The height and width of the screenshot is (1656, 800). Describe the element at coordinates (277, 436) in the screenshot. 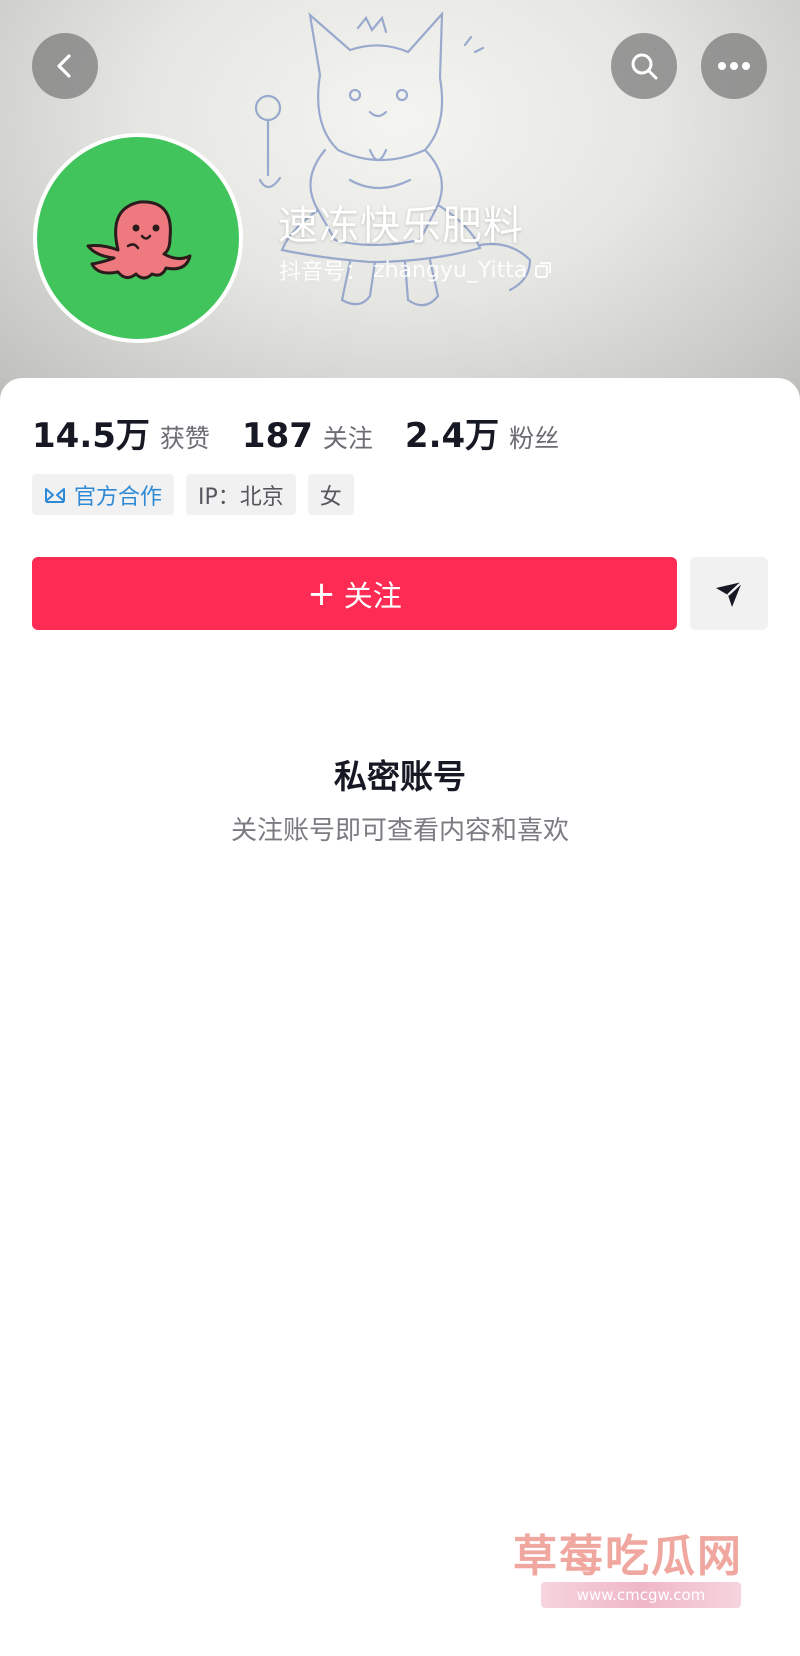

I see `stat-value: 187` at that location.